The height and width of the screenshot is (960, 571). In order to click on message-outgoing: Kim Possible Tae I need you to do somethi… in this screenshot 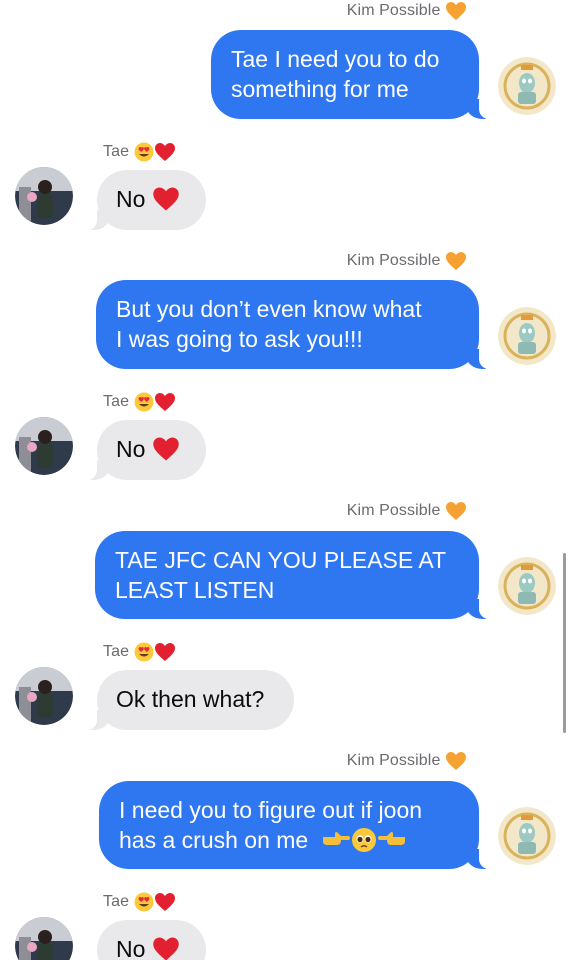, I will do `click(285, 62)`.